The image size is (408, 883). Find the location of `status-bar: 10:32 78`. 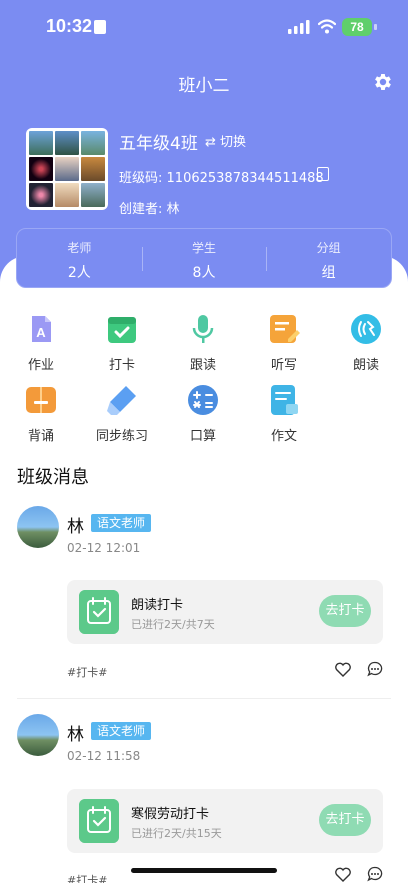

status-bar: 10:32 78 is located at coordinates (204, 28).